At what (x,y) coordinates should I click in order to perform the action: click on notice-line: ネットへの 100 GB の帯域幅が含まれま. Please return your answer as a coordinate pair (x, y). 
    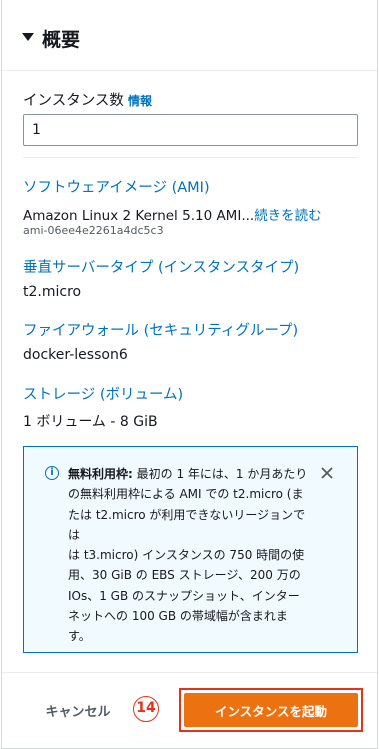
    Looking at the image, I should click on (178, 616).